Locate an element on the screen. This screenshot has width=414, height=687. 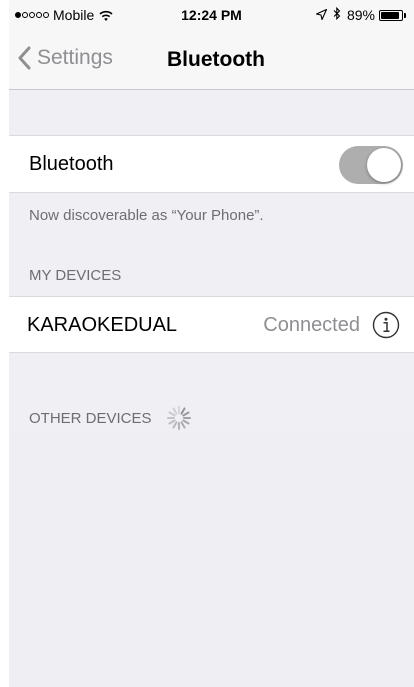
battery-percent: 89% is located at coordinates (360, 15).